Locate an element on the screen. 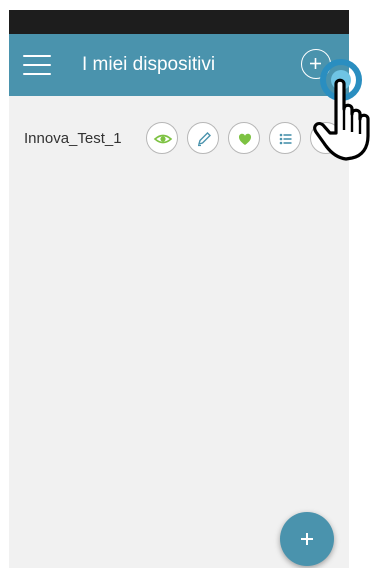  eye-icon is located at coordinates (163, 139).